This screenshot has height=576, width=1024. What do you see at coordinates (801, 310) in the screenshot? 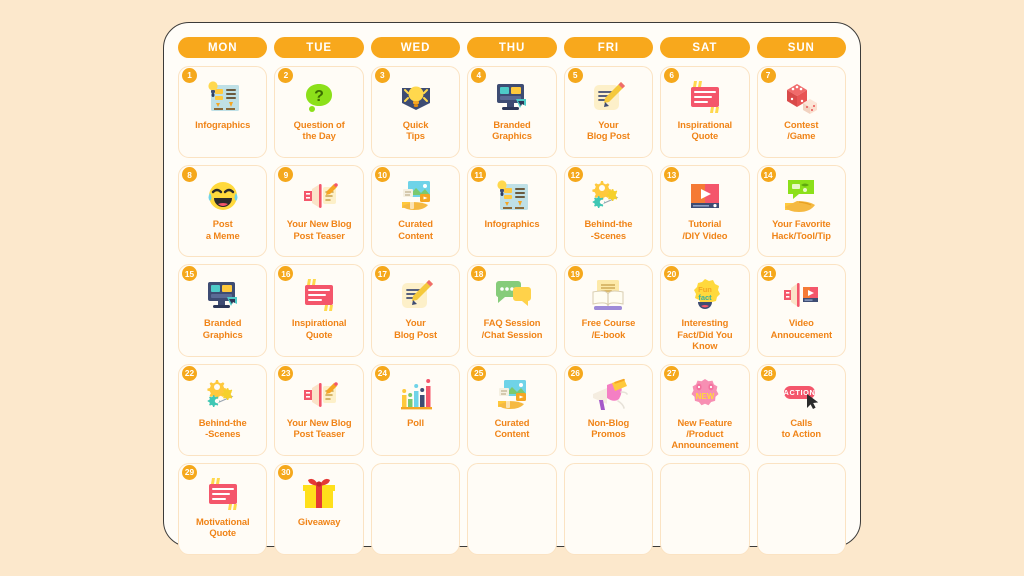
I see `calendar-cell: 21 Video Annoucement` at bounding box center [801, 310].